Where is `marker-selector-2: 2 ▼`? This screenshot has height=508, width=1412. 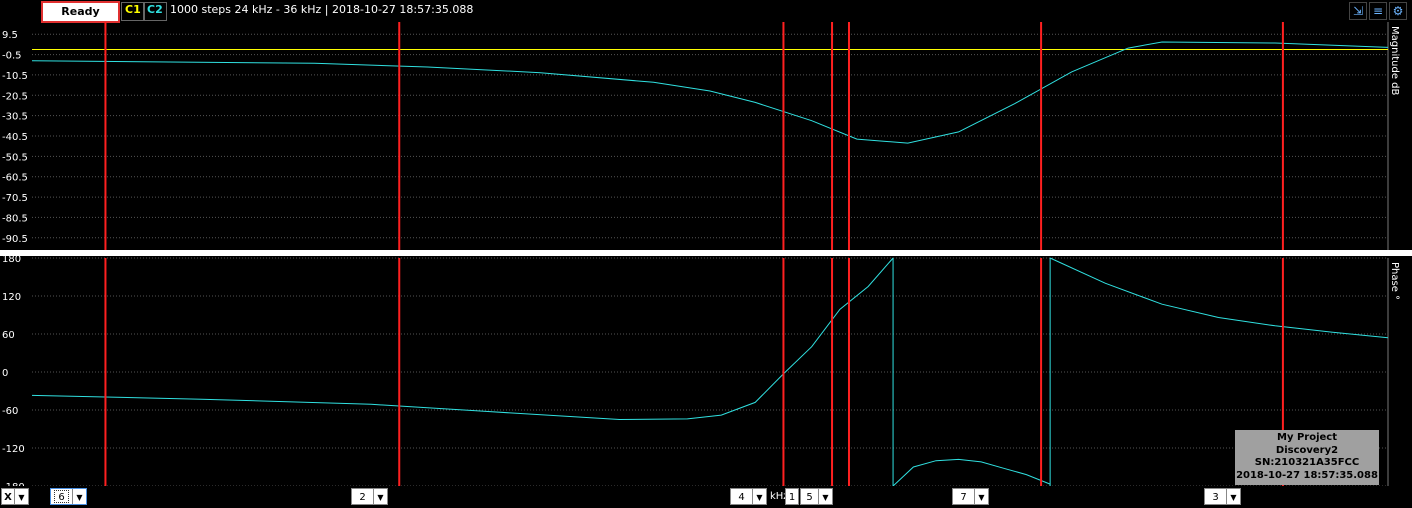 marker-selector-2: 2 ▼ is located at coordinates (369, 496).